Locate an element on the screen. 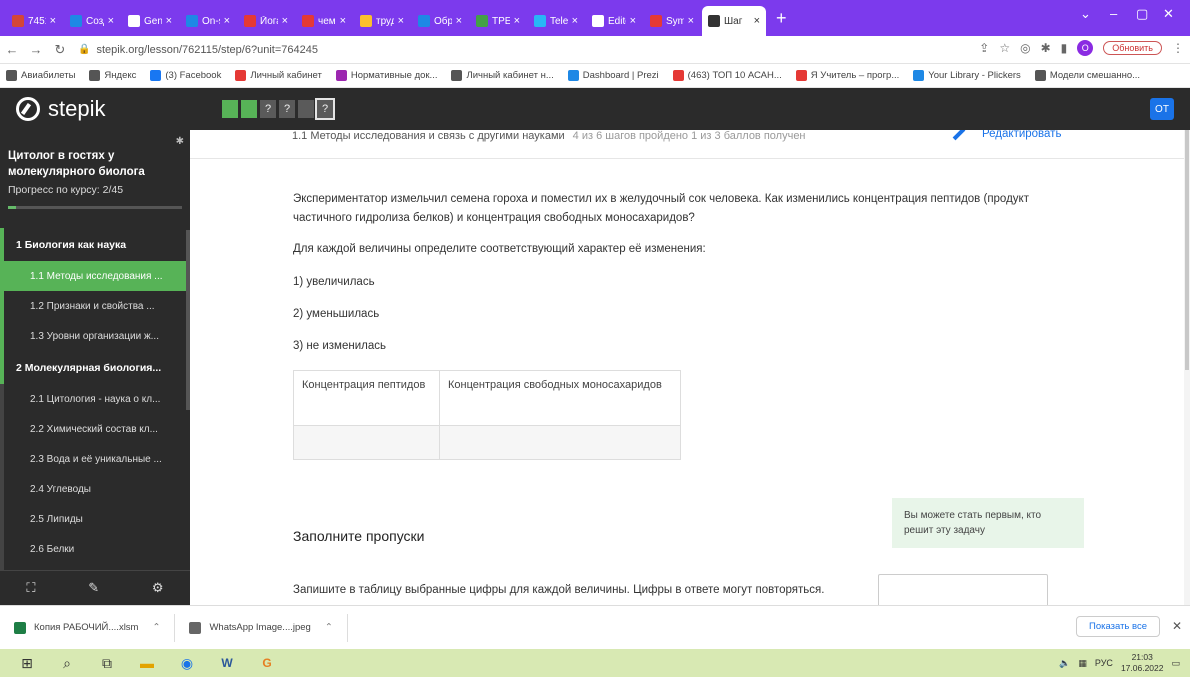 The height and width of the screenshot is (677, 1190). lesson-item: 2.4 Углеводы is located at coordinates (95, 489).